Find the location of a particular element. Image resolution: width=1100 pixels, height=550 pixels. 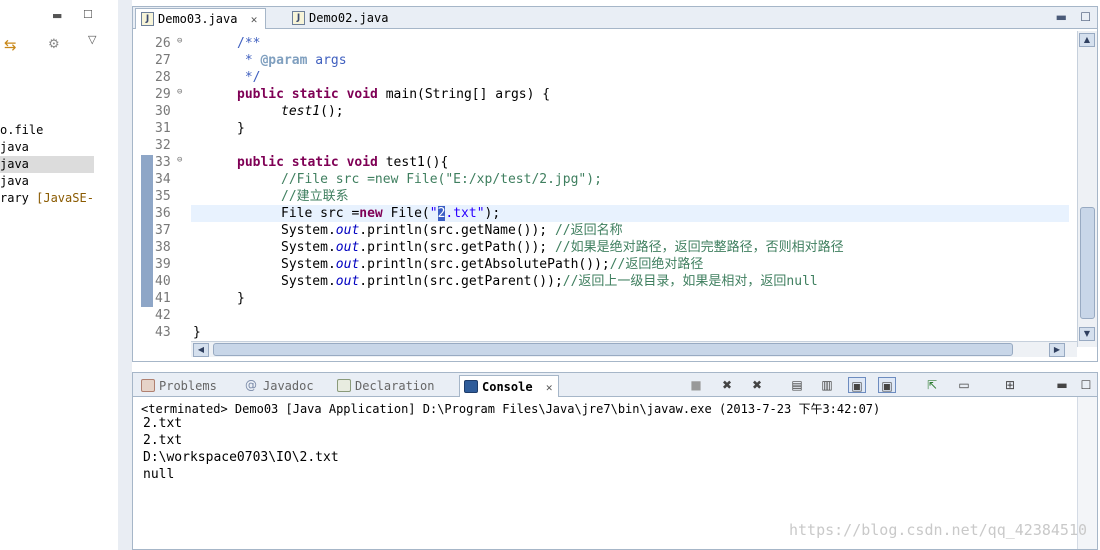

line-number: 43 is located at coordinates (163, 332).